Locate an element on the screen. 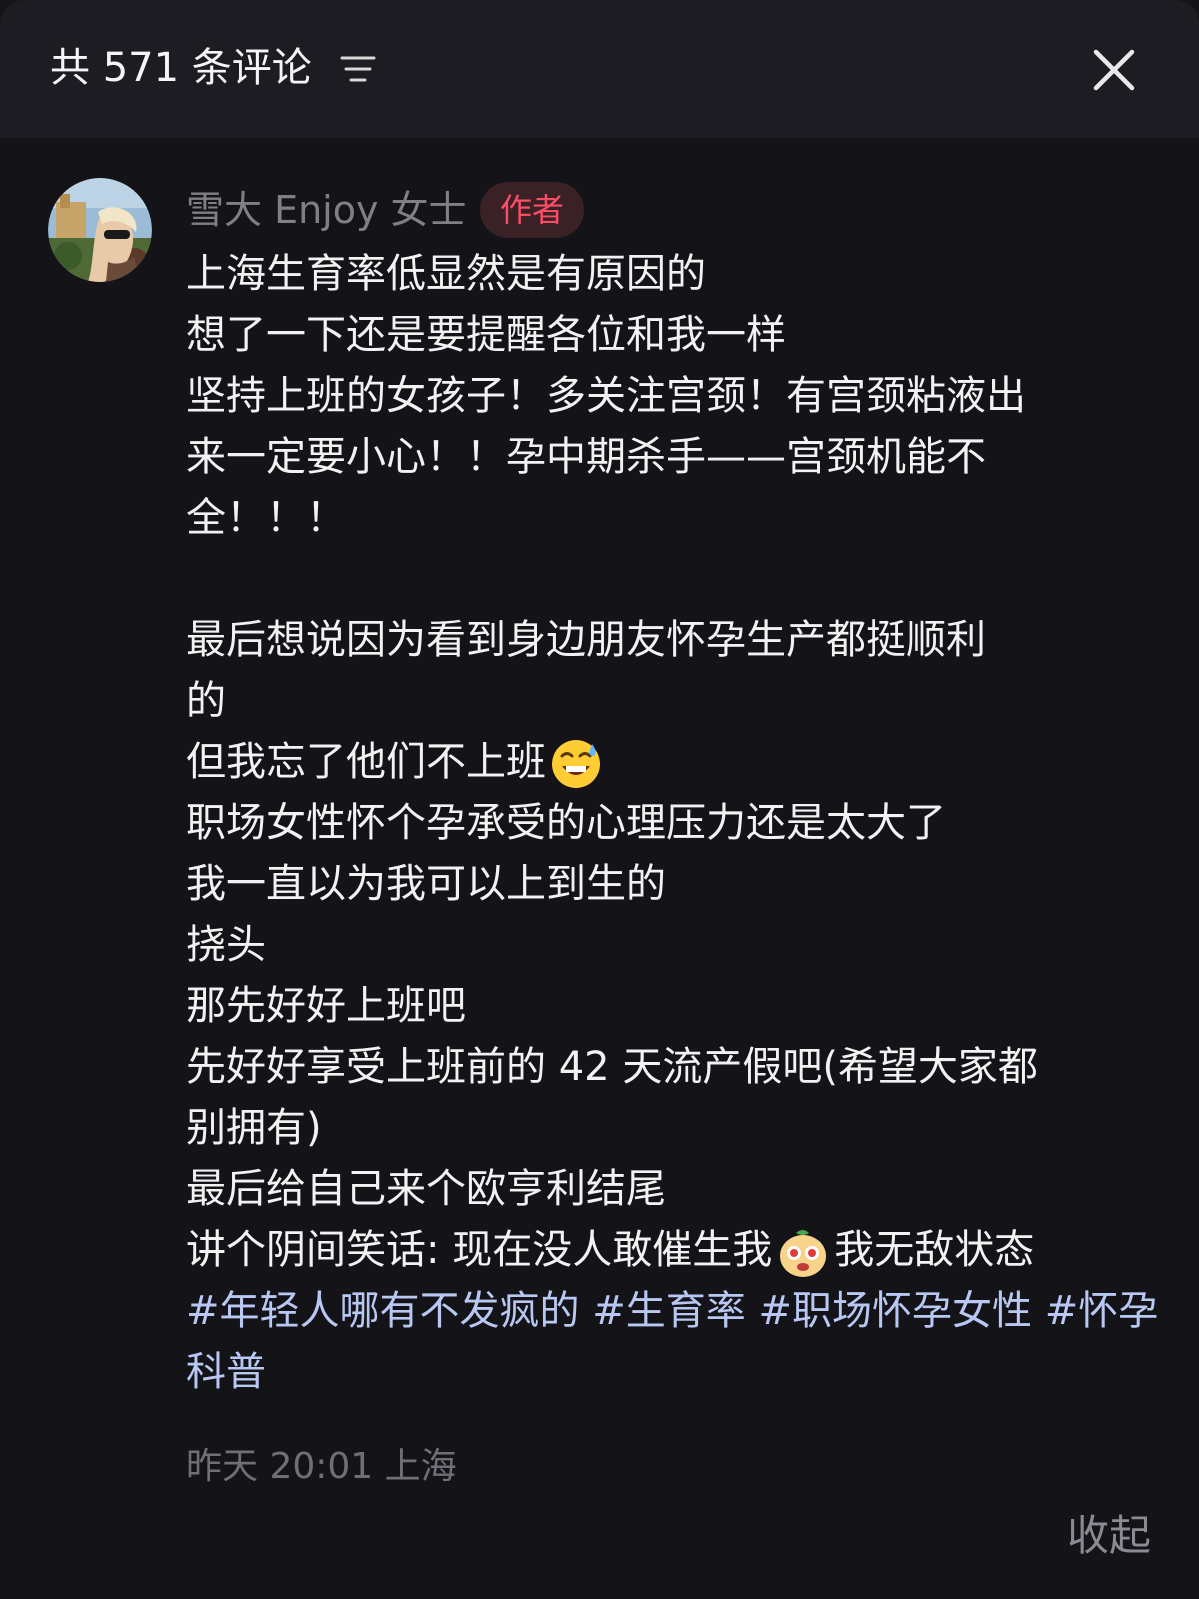  comment-line: 来一定要小心！！孕中期杀手——宫颈机能不 is located at coordinates (586, 457).